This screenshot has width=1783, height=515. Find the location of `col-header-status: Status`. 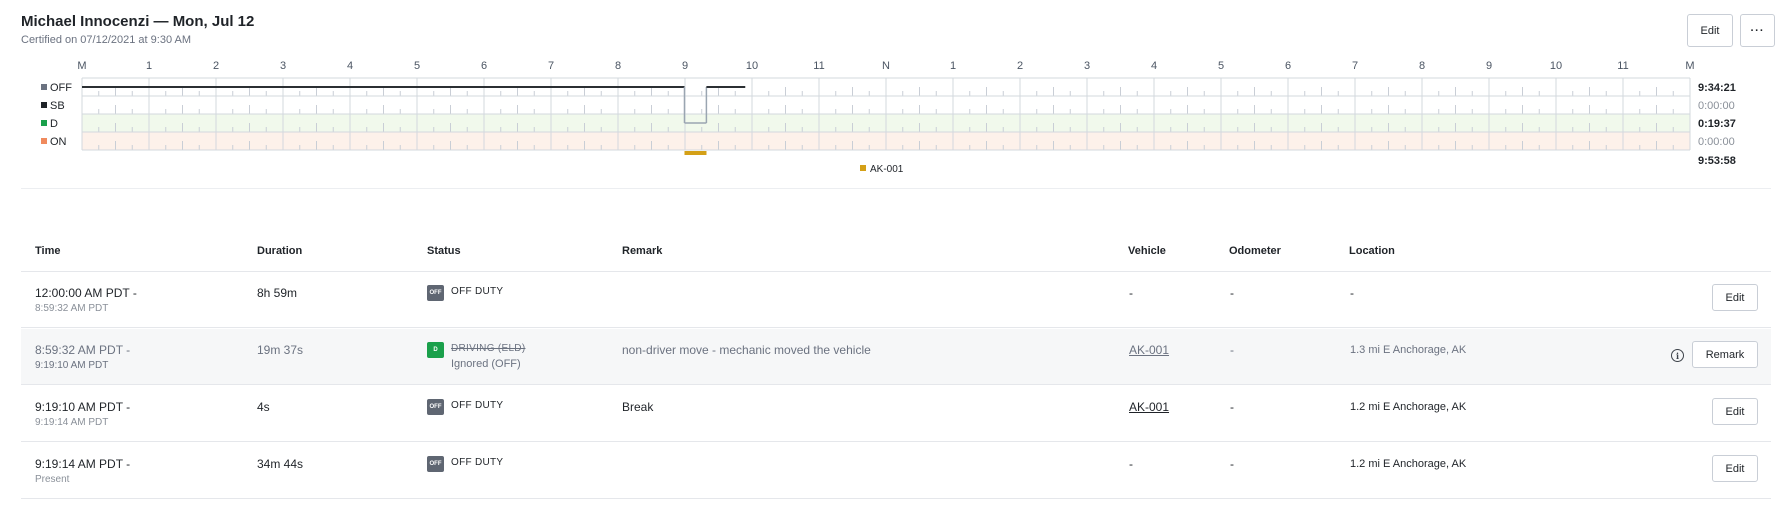

col-header-status: Status is located at coordinates (444, 251).